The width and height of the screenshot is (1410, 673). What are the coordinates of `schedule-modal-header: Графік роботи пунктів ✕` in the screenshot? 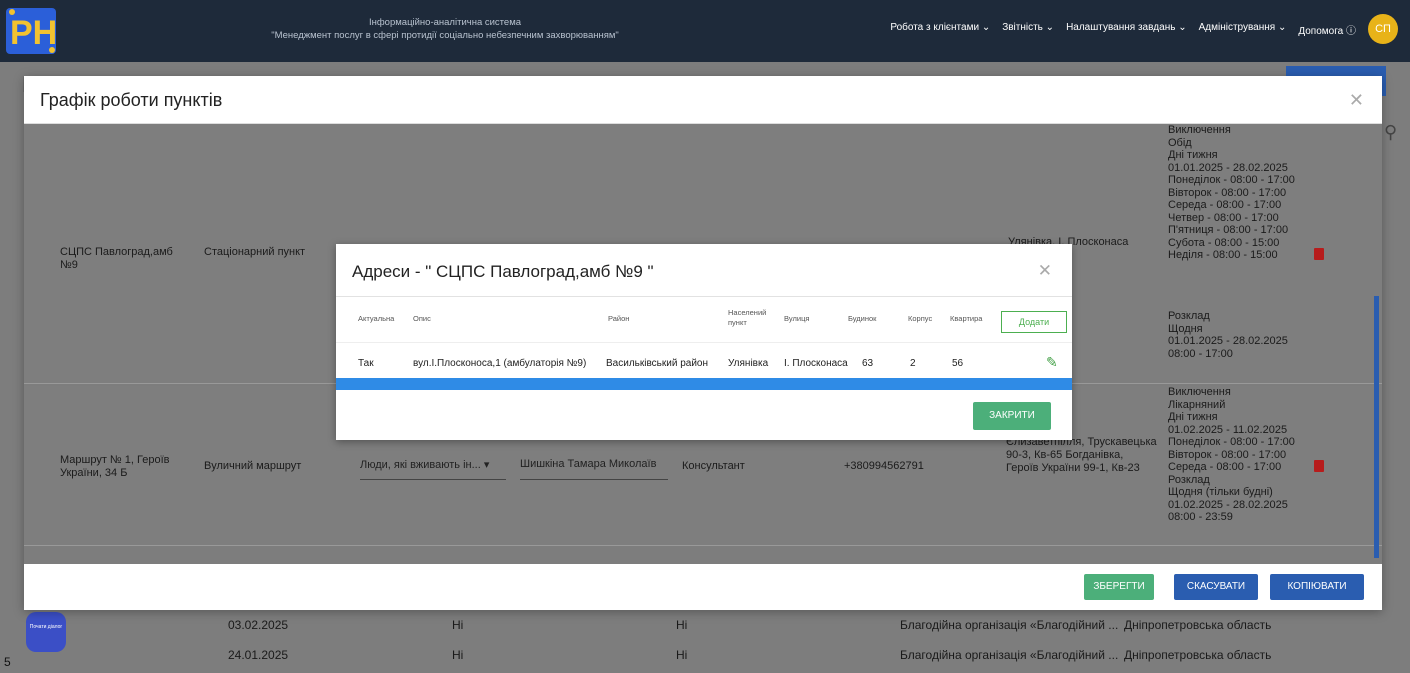 It's located at (703, 100).